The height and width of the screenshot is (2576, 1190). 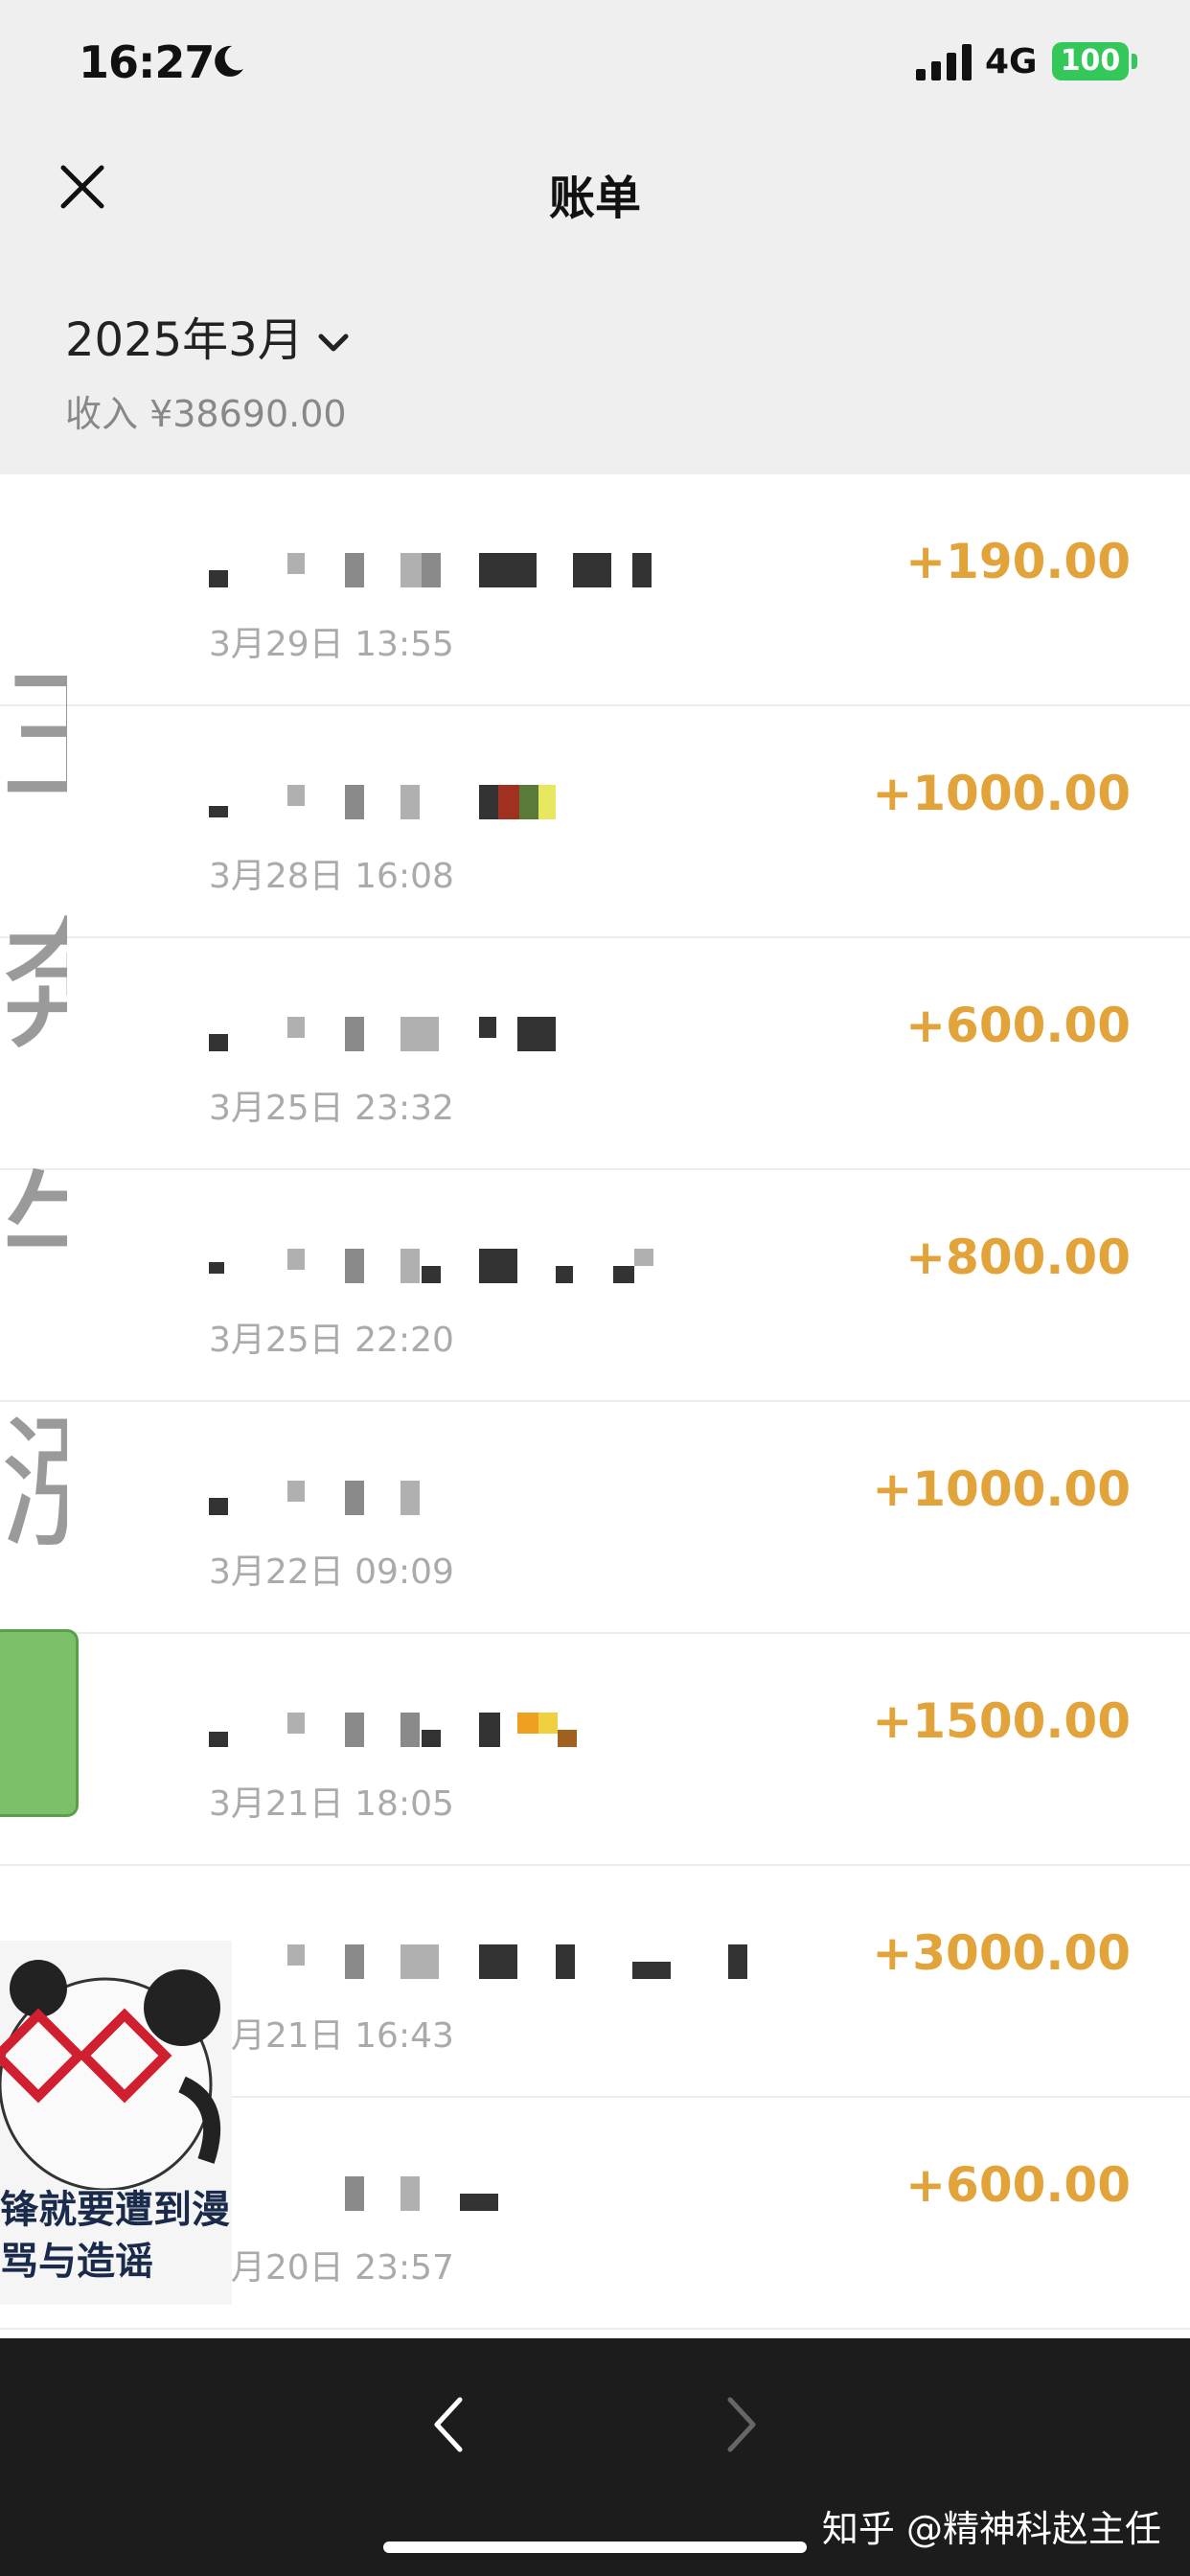 What do you see at coordinates (1091, 61) in the screenshot?
I see `battery-icon: 100` at bounding box center [1091, 61].